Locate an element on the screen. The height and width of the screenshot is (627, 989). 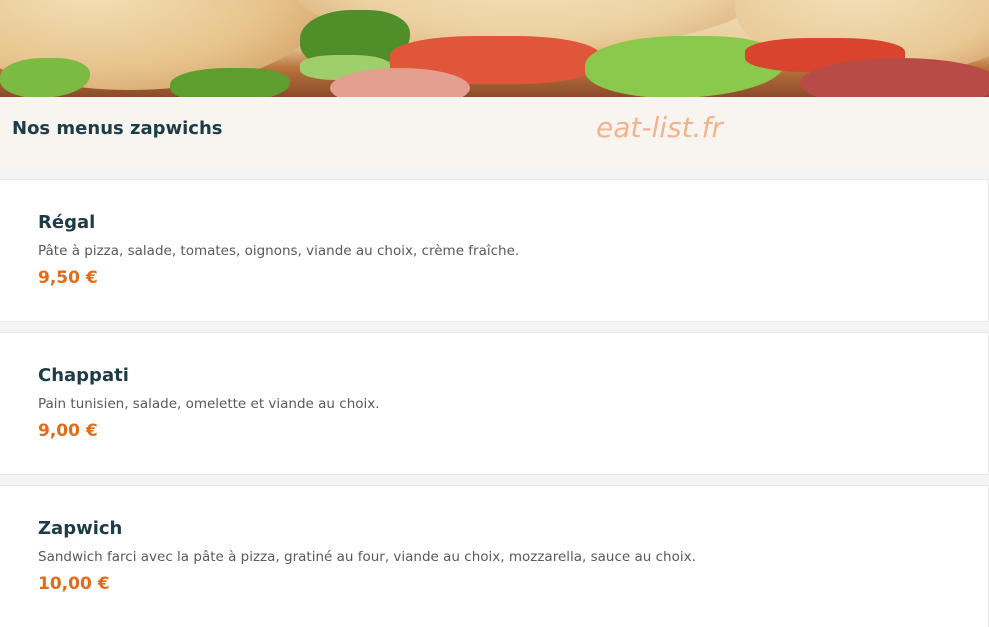
menu-item-name: Chappati is located at coordinates (83, 375).